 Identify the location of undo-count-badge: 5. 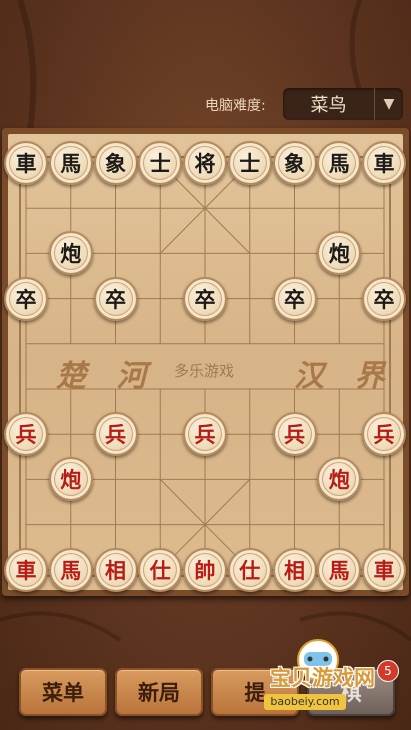
(388, 671).